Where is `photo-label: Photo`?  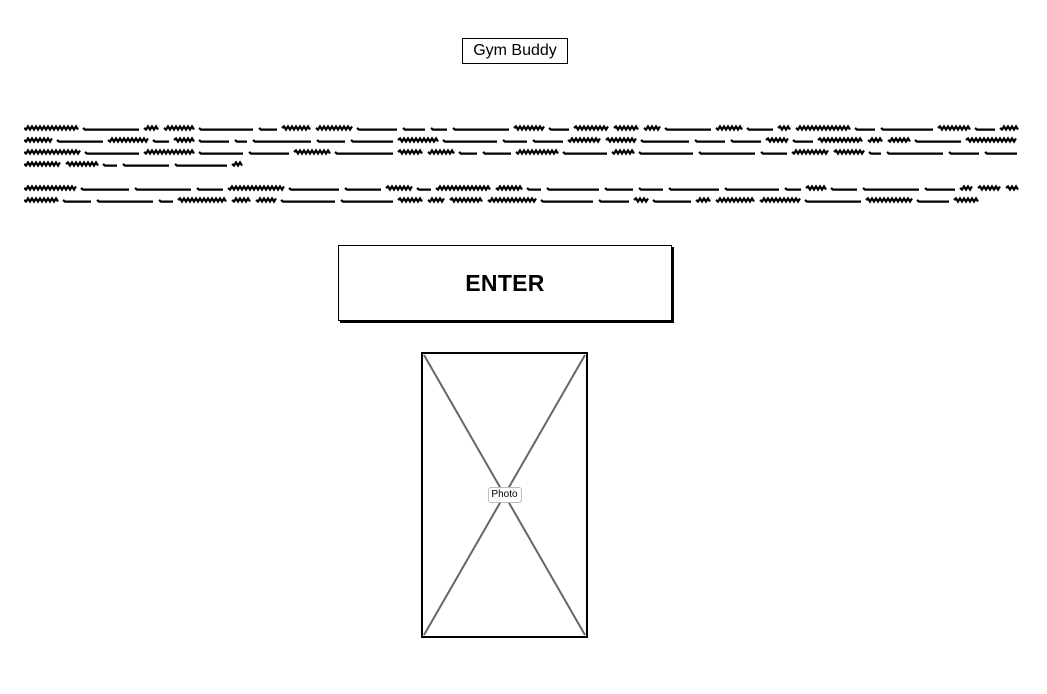 photo-label: Photo is located at coordinates (504, 495).